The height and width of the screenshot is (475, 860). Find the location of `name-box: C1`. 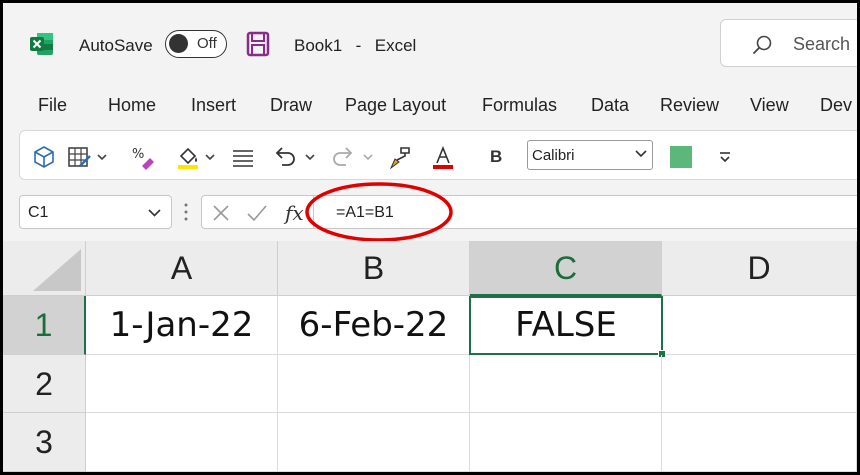

name-box: C1 is located at coordinates (95, 212).